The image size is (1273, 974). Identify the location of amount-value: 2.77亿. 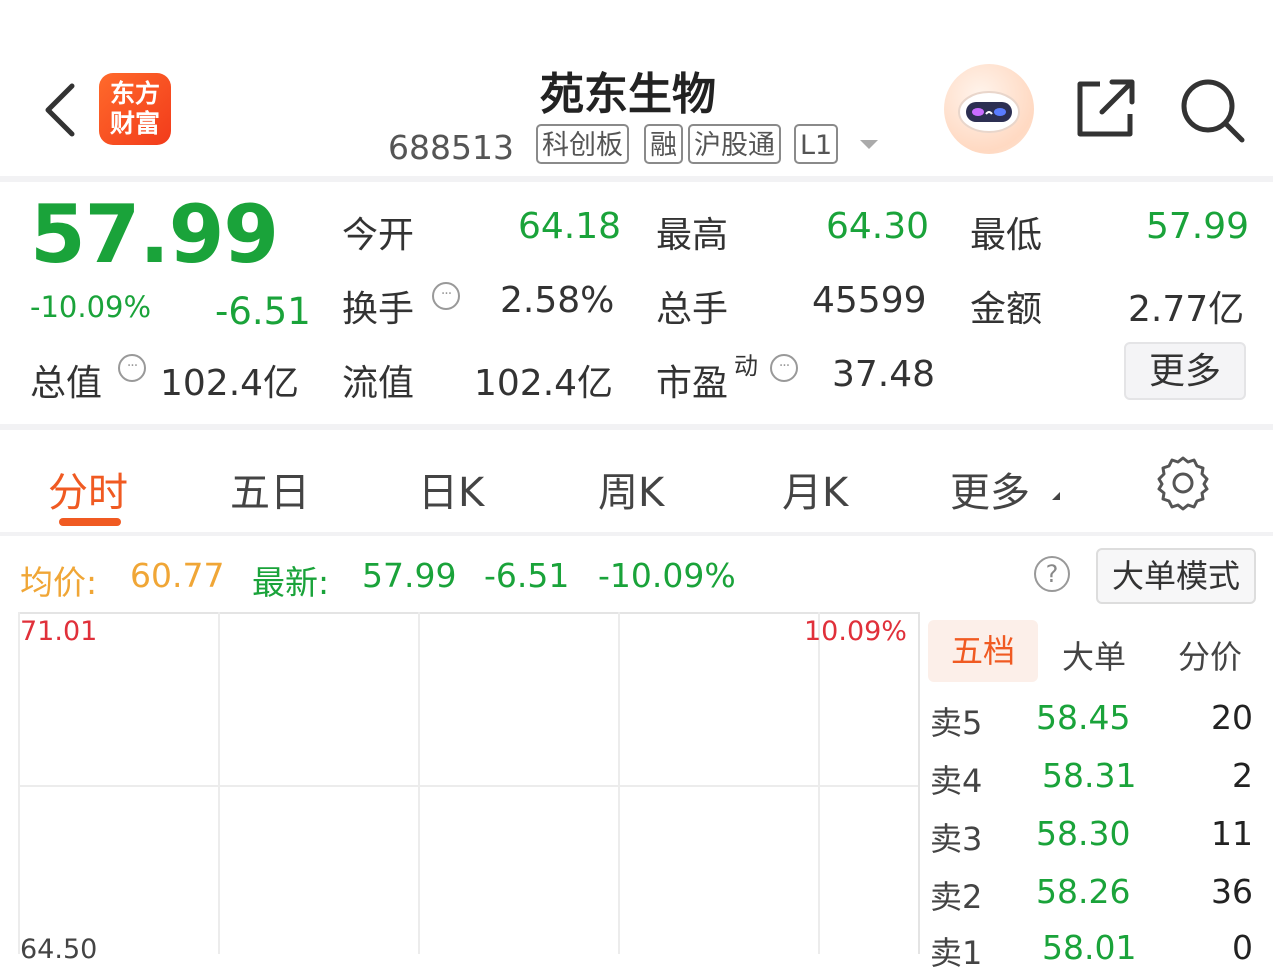
(1186, 309).